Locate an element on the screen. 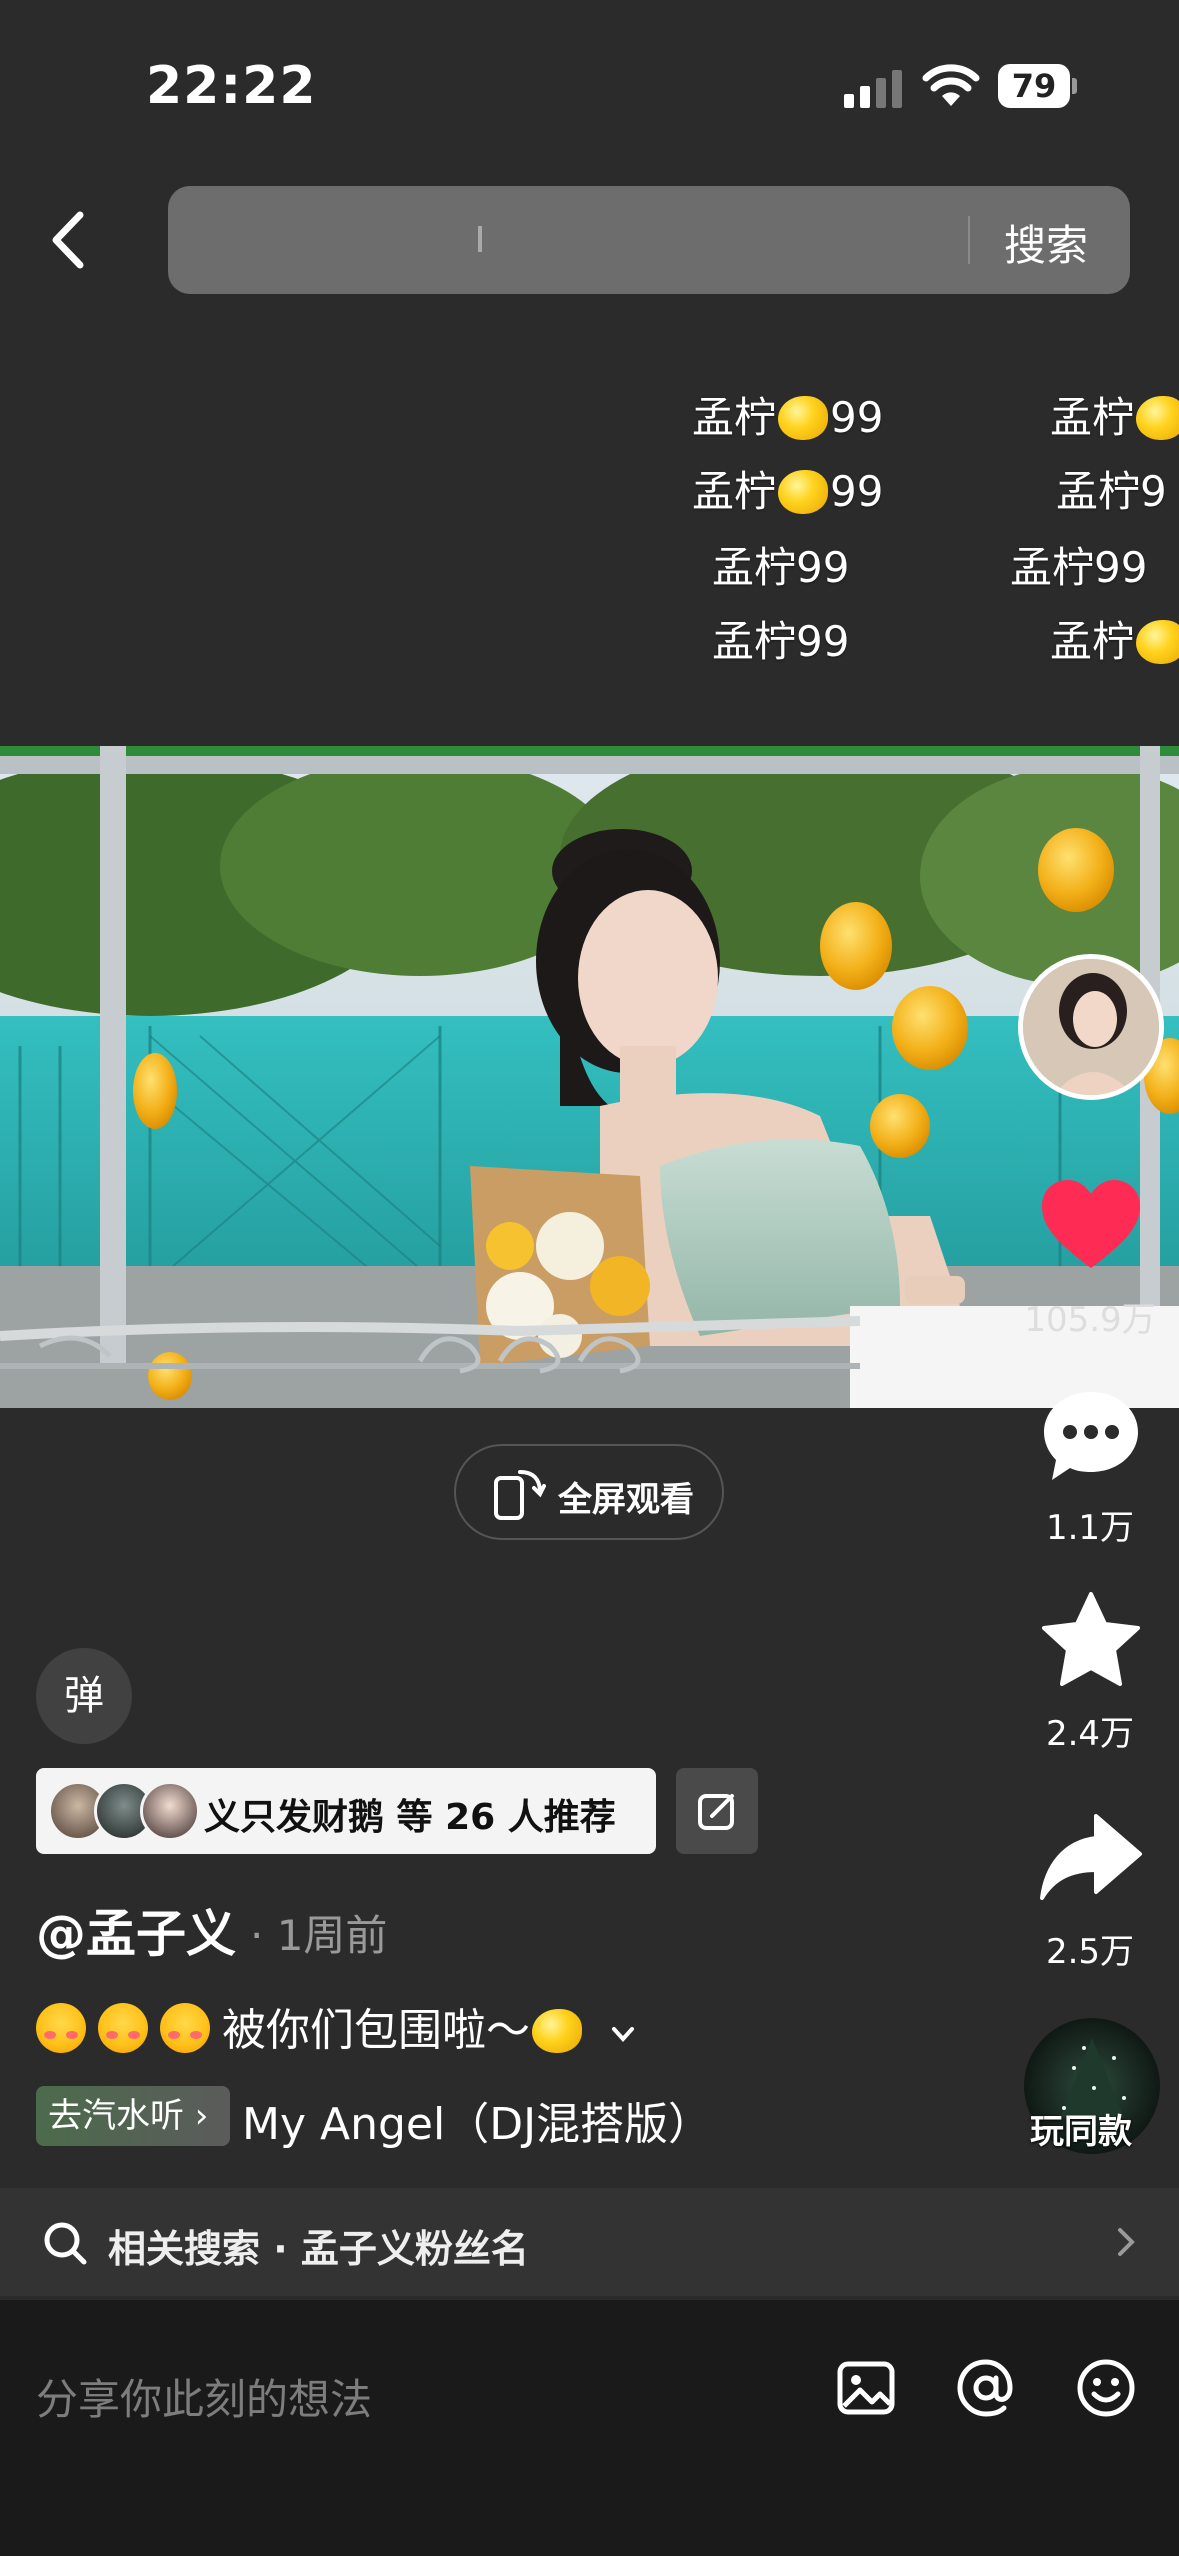 This screenshot has width=1179, height=2556. danmaku-item: 孟柠9 is located at coordinates (1111, 491).